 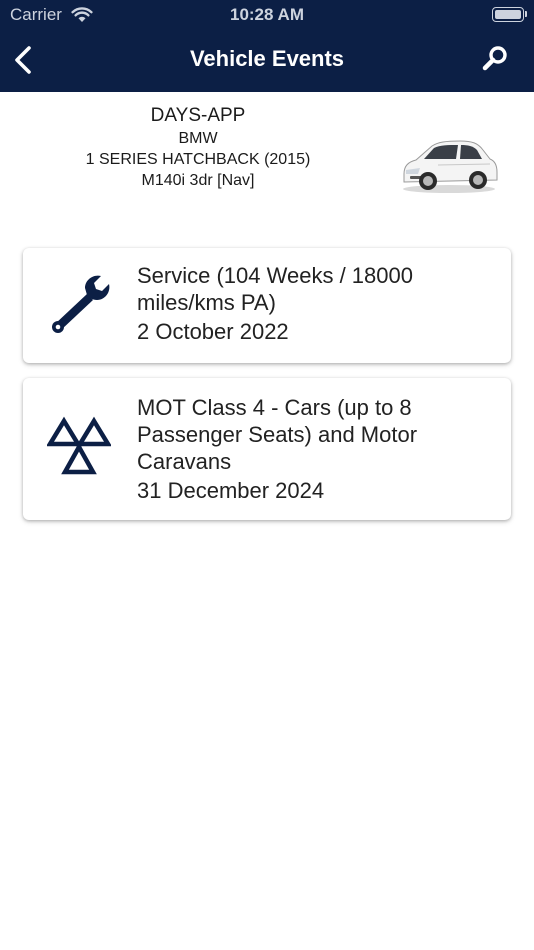 What do you see at coordinates (275, 289) in the screenshot?
I see `event-name: Service (104 Weeks / 18000 miles/kms PA)` at bounding box center [275, 289].